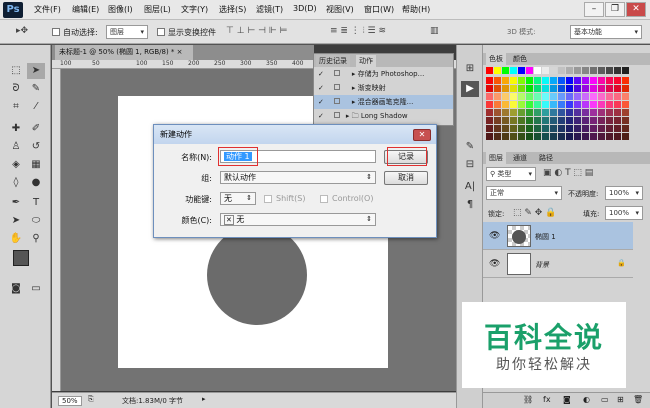 Image resolution: width=650 pixels, height=408 pixels. What do you see at coordinates (568, 173) in the screenshot?
I see `layer-filter-icons: ▣ ◐ T ⬚ ▤` at bounding box center [568, 173].